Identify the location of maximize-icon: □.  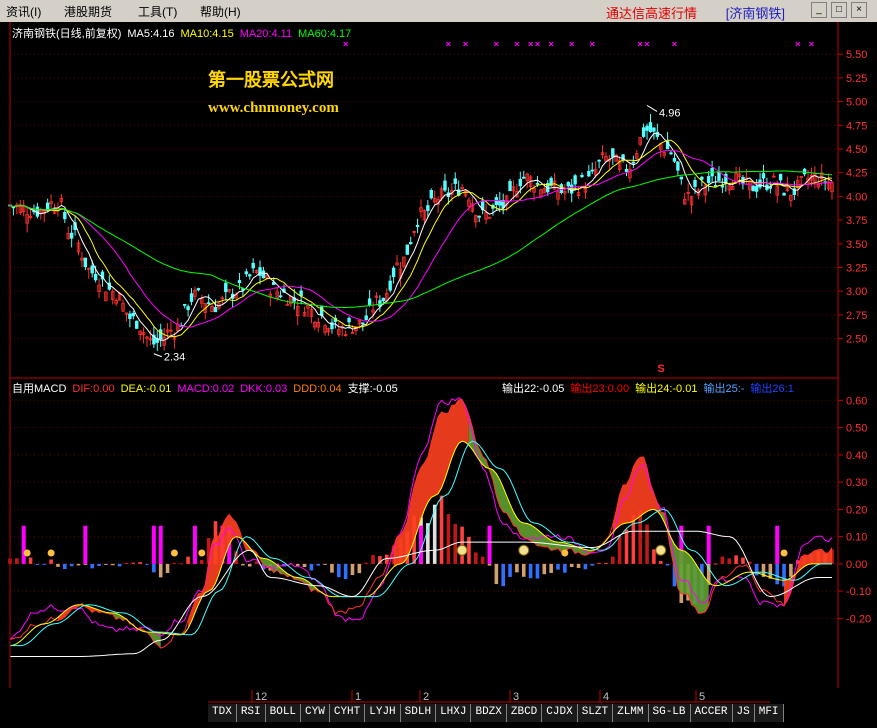
(839, 10).